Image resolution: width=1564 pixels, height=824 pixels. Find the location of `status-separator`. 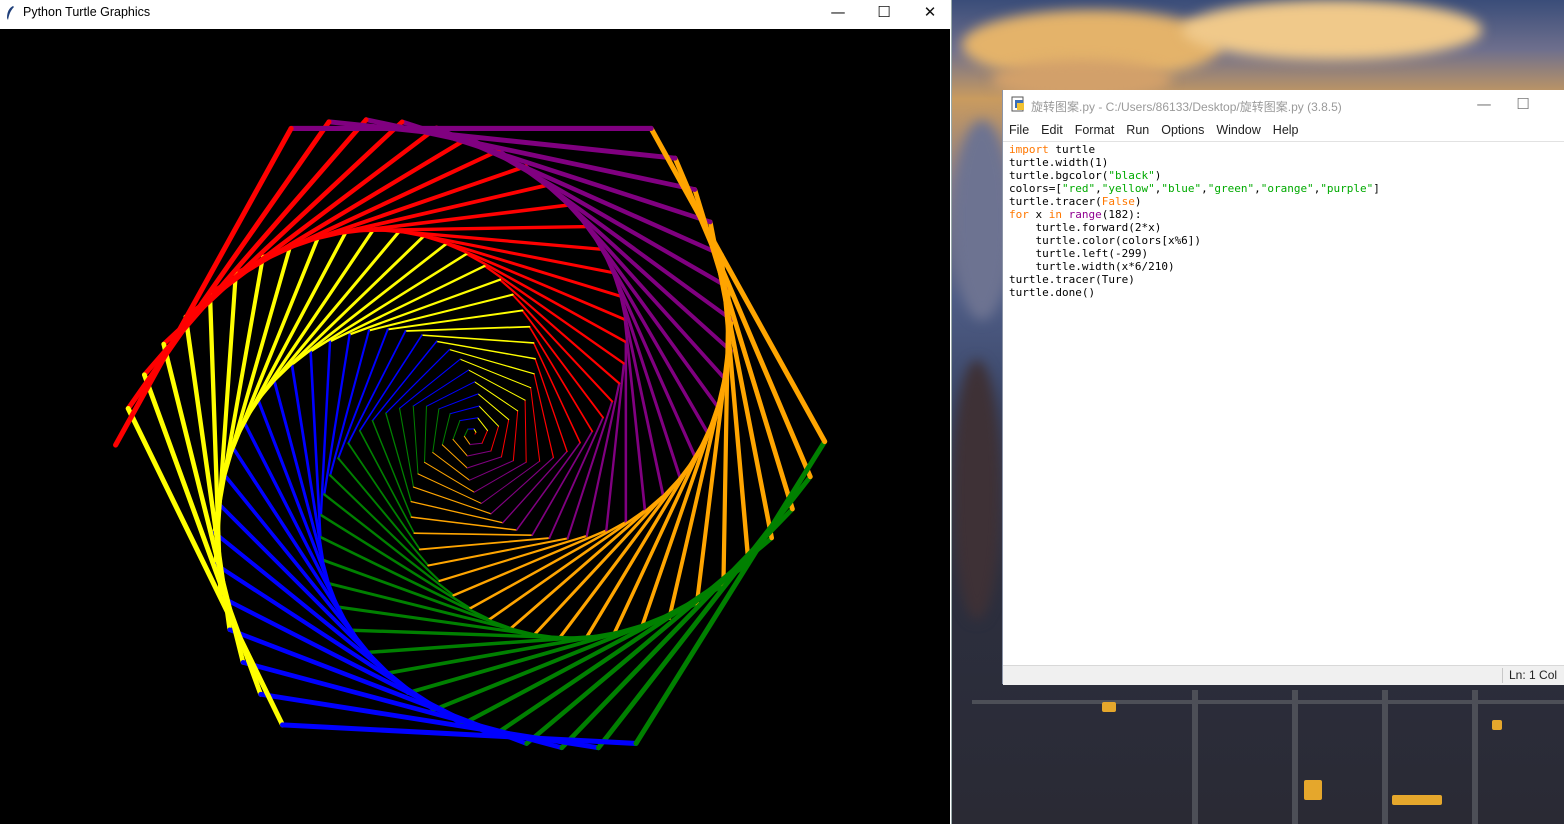

status-separator is located at coordinates (1502, 675).